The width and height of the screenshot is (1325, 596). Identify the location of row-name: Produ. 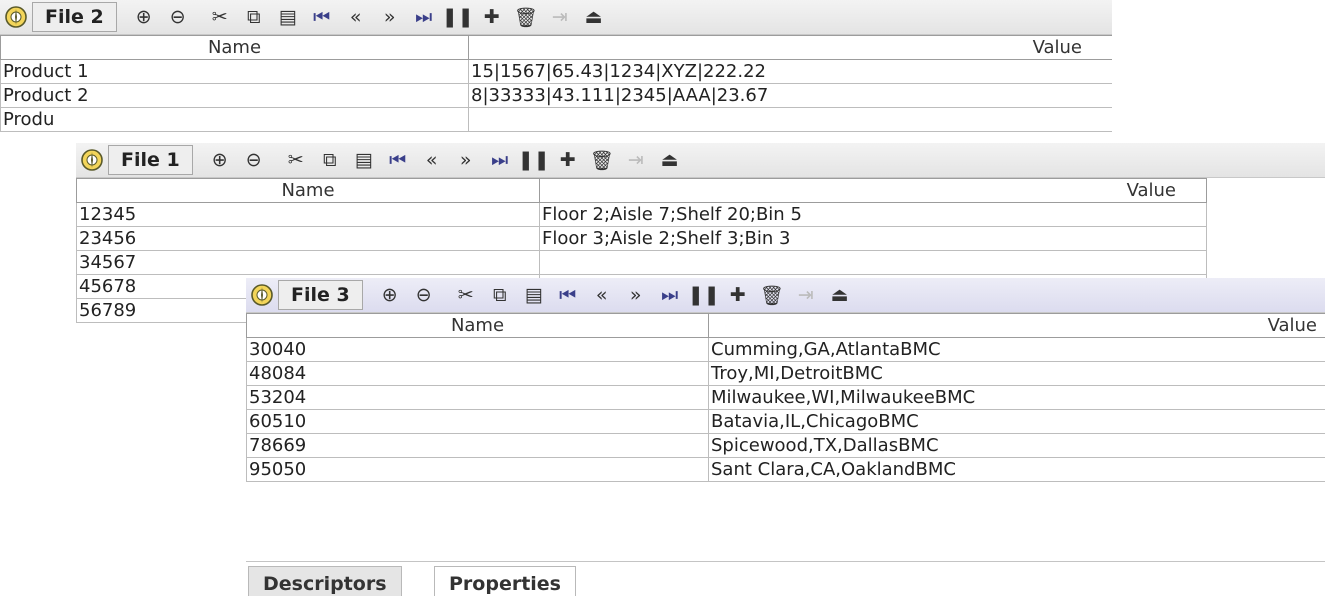
(234, 119).